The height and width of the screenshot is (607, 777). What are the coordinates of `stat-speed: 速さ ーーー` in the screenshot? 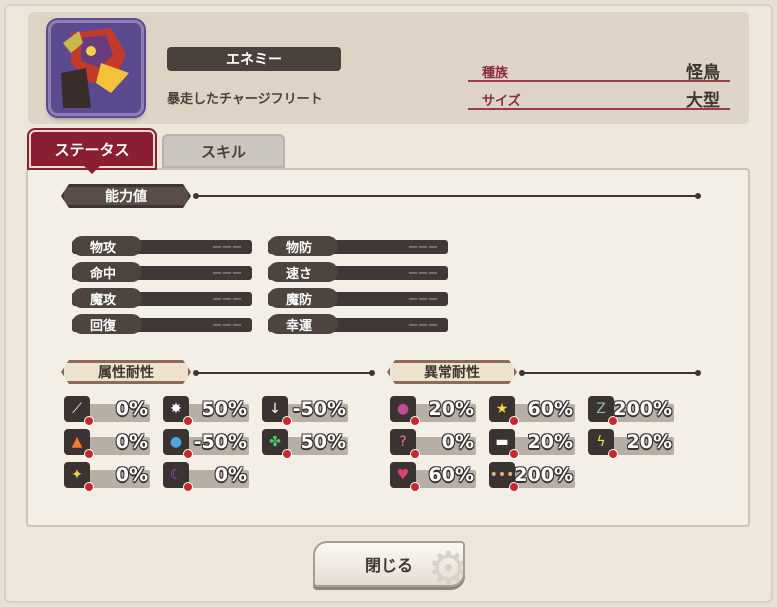 It's located at (358, 272).